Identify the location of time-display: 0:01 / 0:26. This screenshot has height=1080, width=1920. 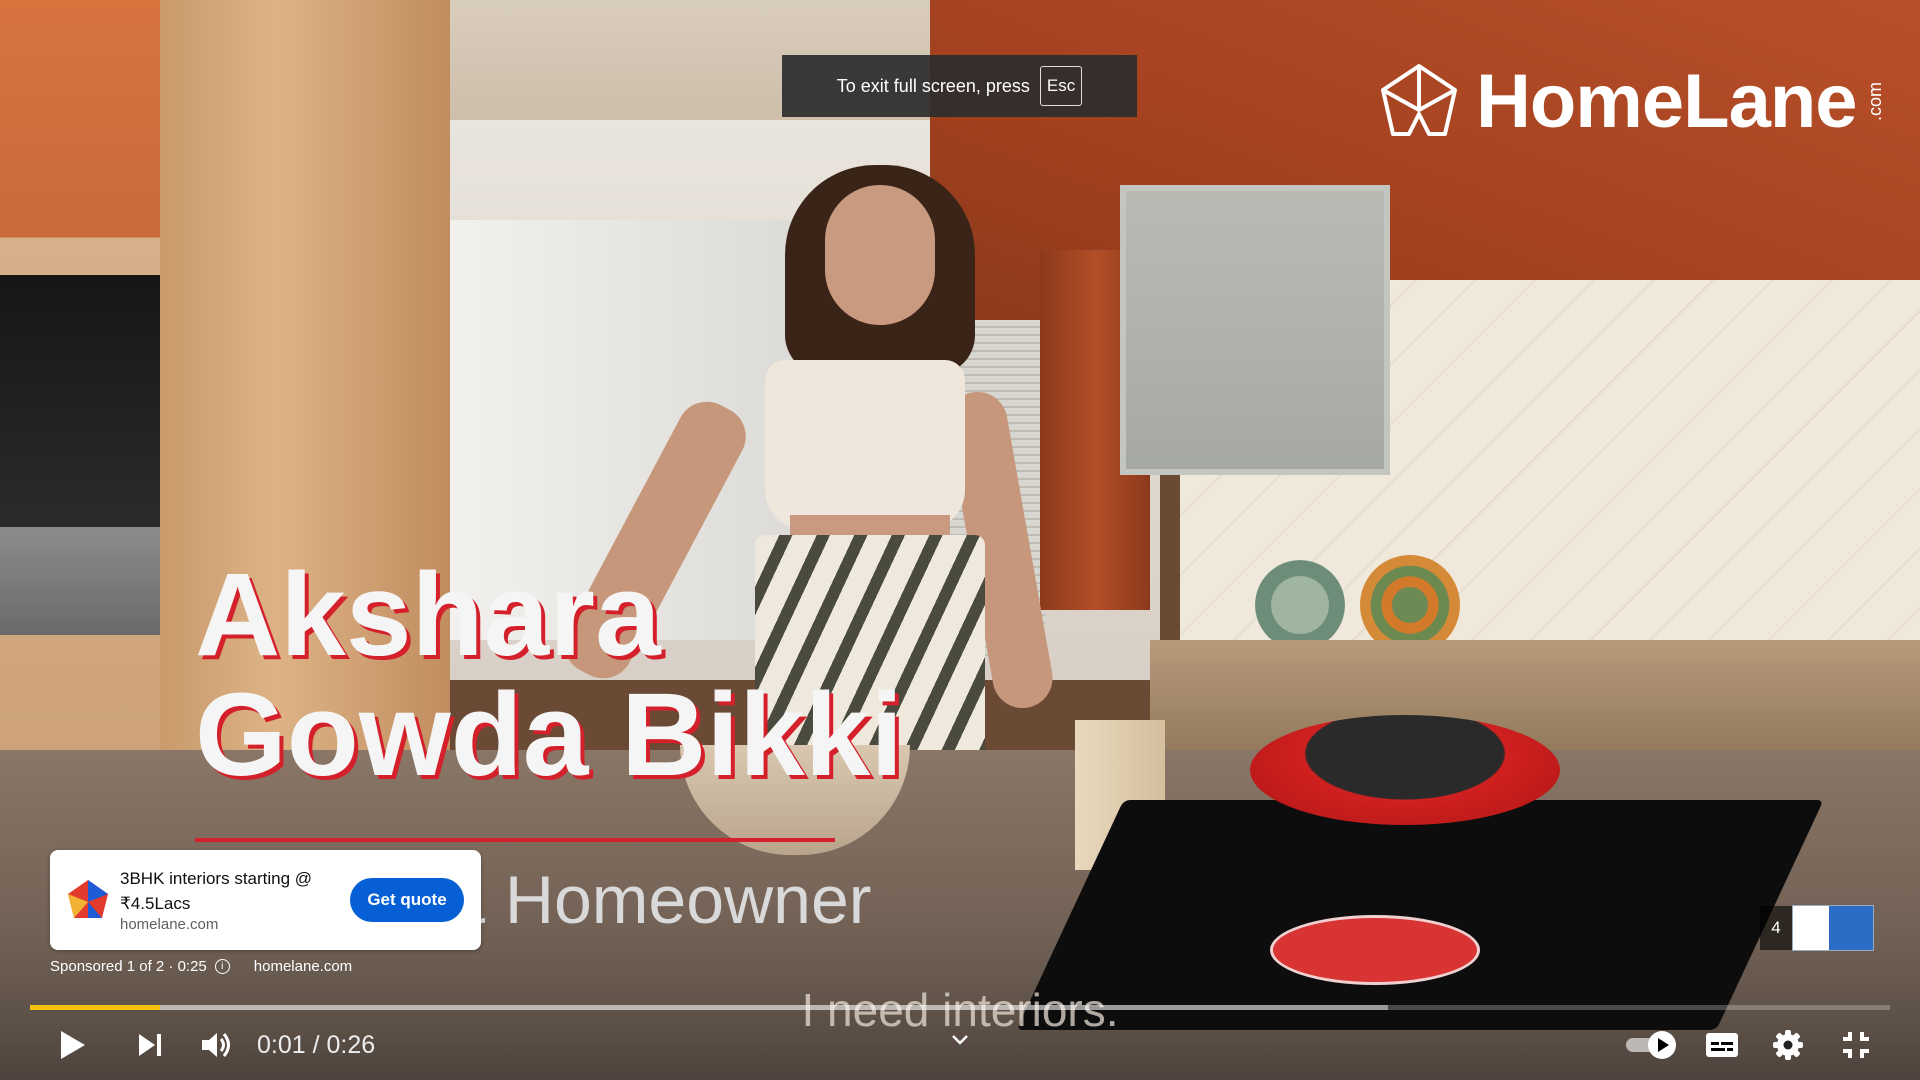
(316, 1044).